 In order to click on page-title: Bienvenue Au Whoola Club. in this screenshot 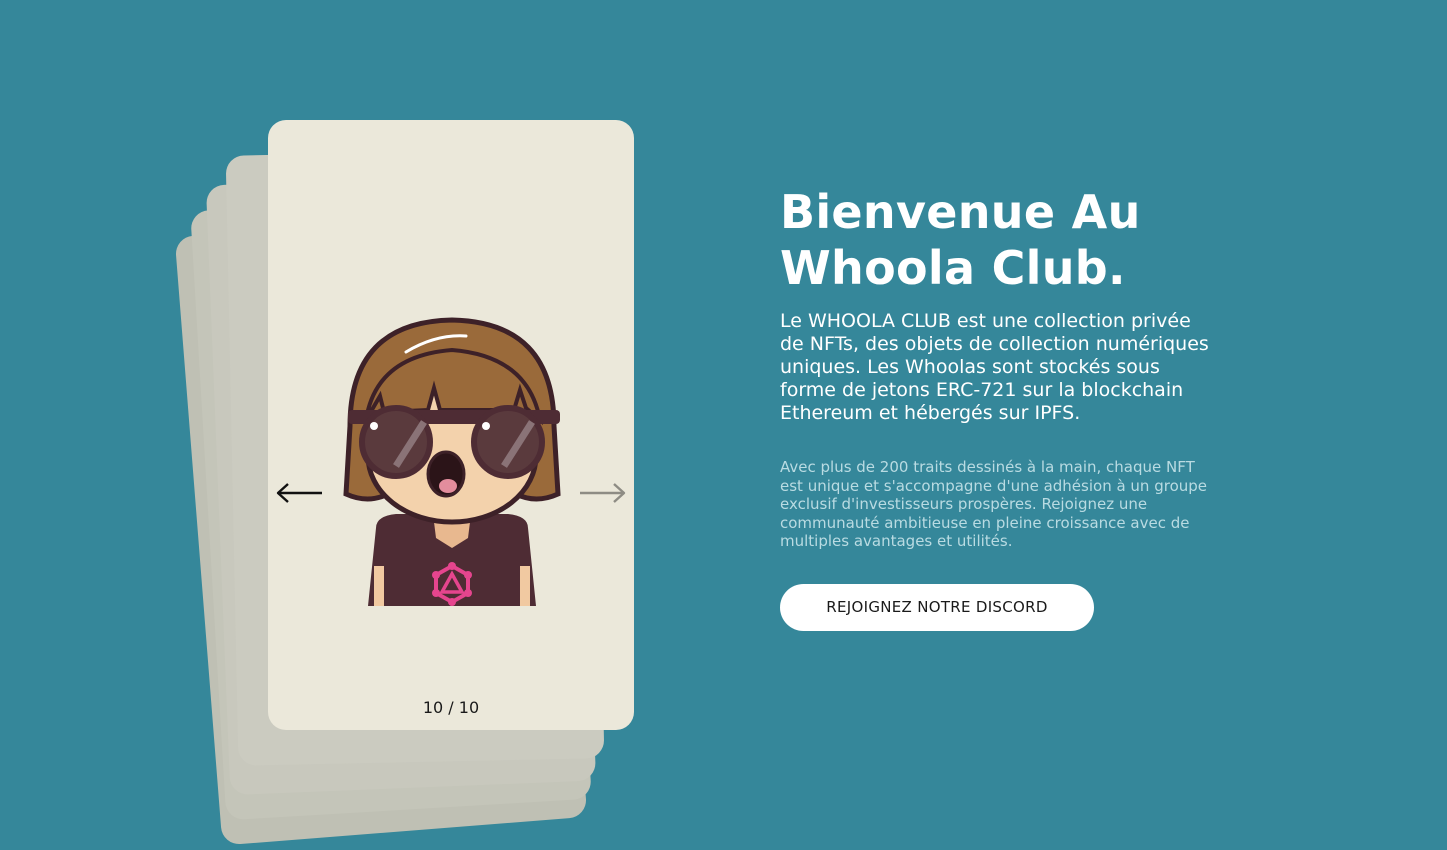, I will do `click(960, 240)`.